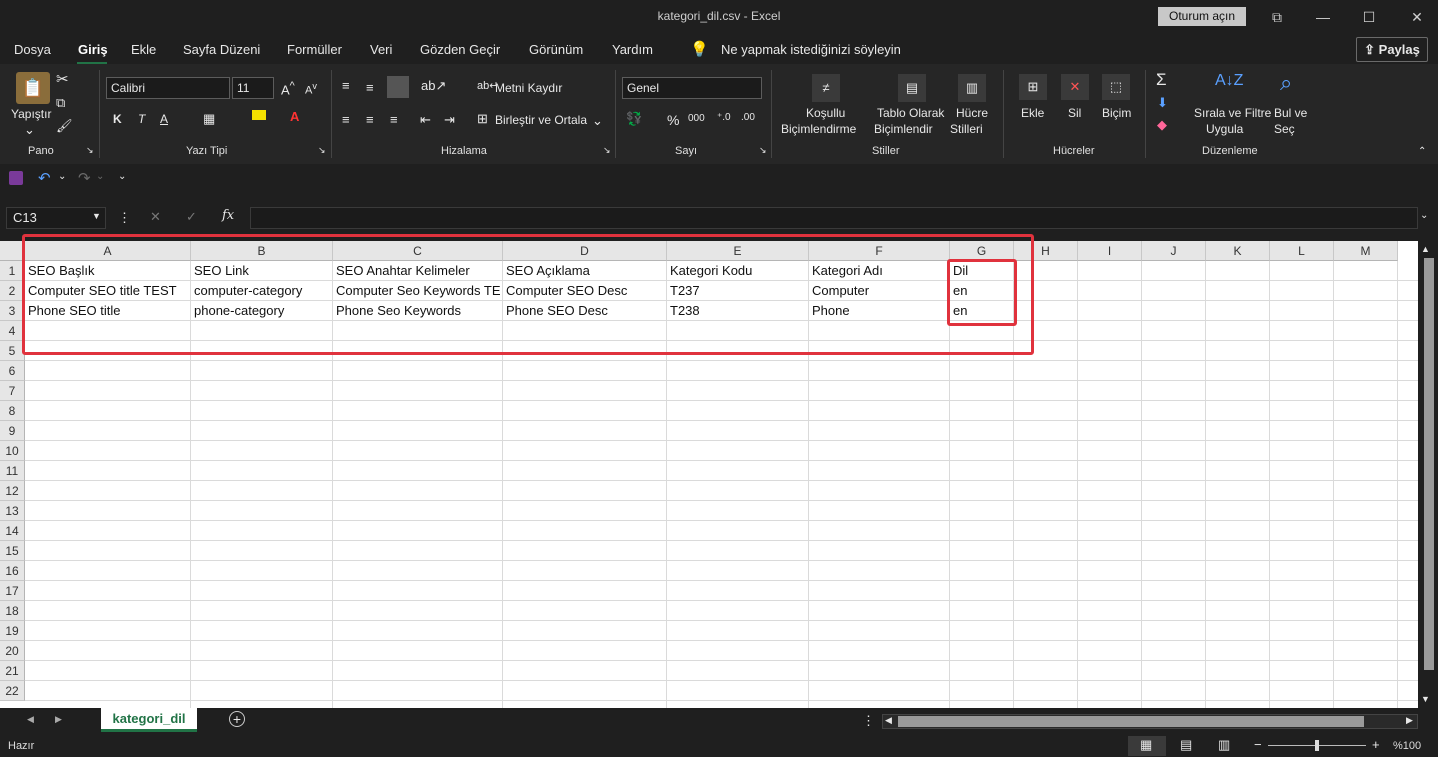 This screenshot has height=757, width=1438. I want to click on italic-button: T, so click(141, 119).